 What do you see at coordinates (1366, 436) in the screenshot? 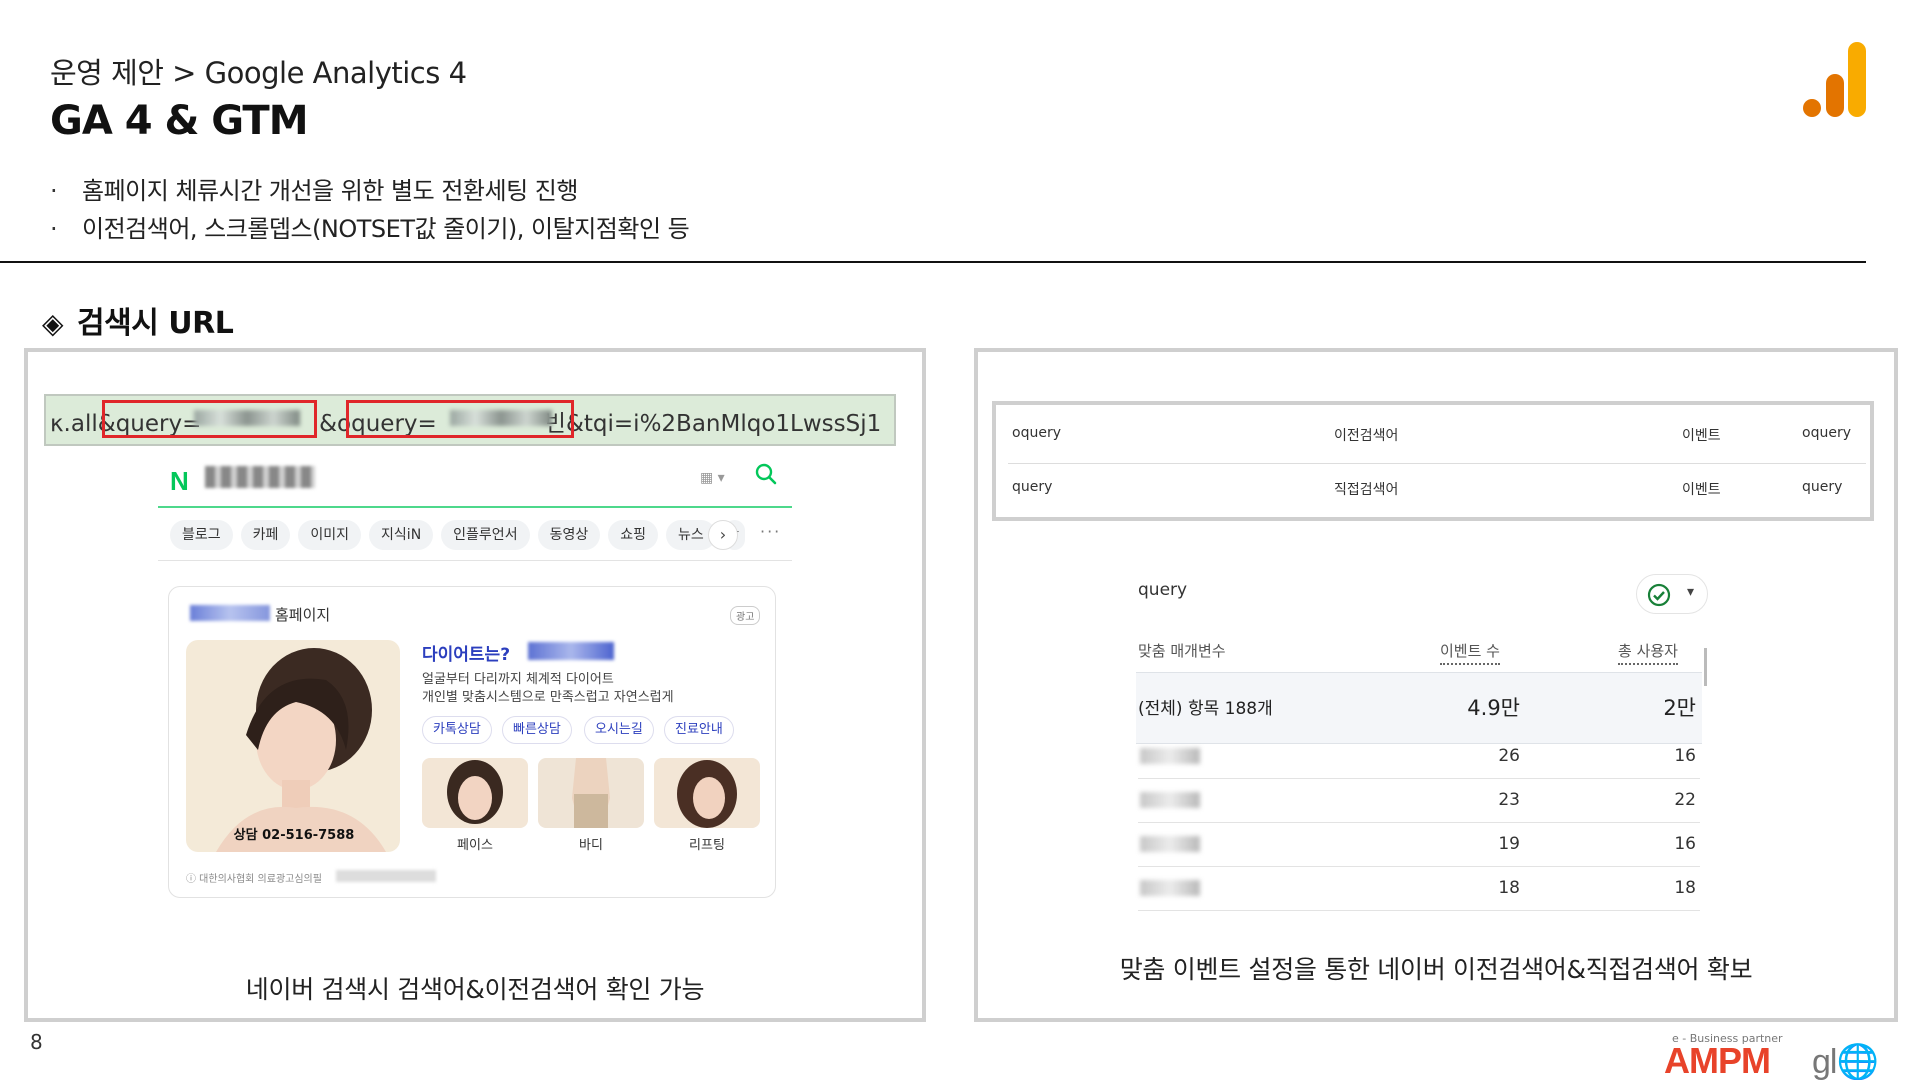
I see `param-description: 이전검색어` at bounding box center [1366, 436].